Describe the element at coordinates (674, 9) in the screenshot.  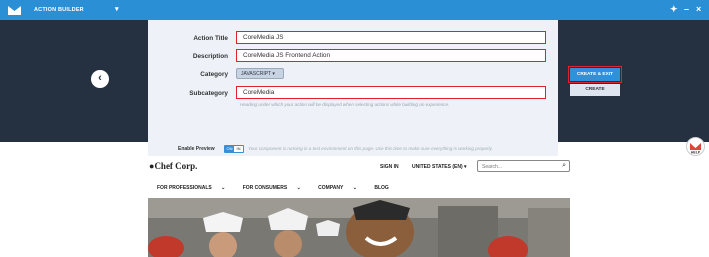
I see `pin-icon: ✦` at that location.